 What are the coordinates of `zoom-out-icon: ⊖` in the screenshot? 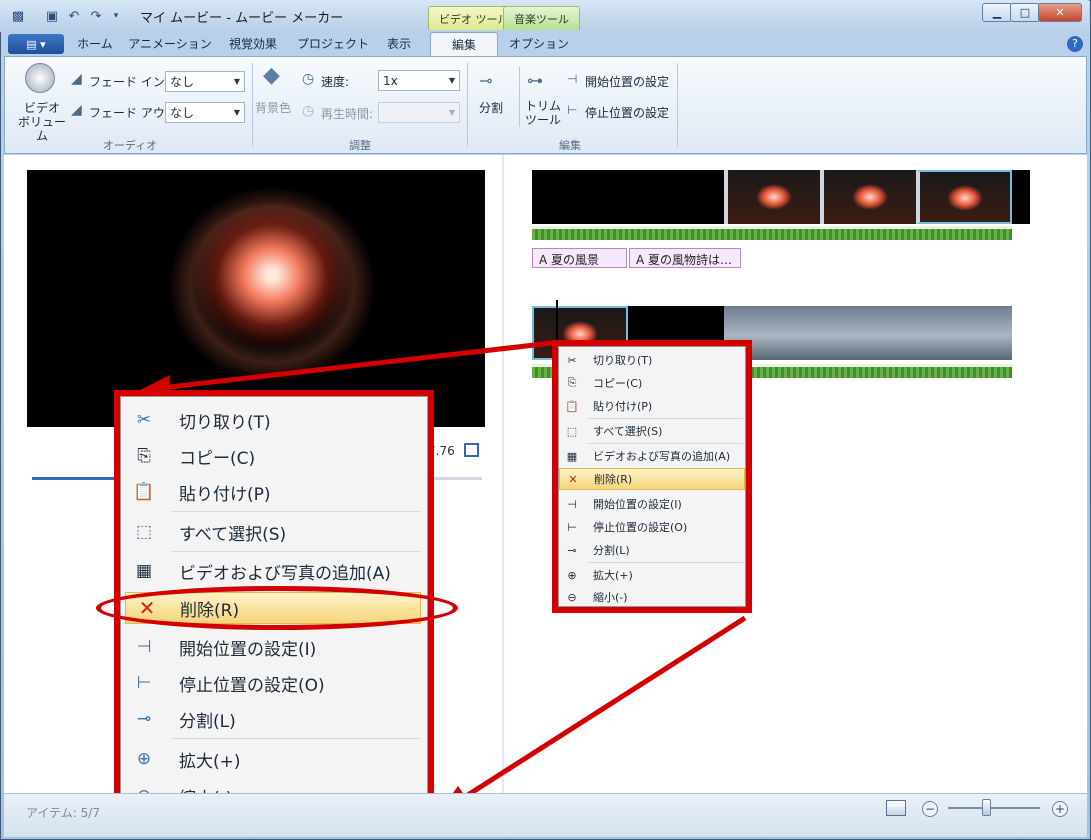 It's located at (572, 597).